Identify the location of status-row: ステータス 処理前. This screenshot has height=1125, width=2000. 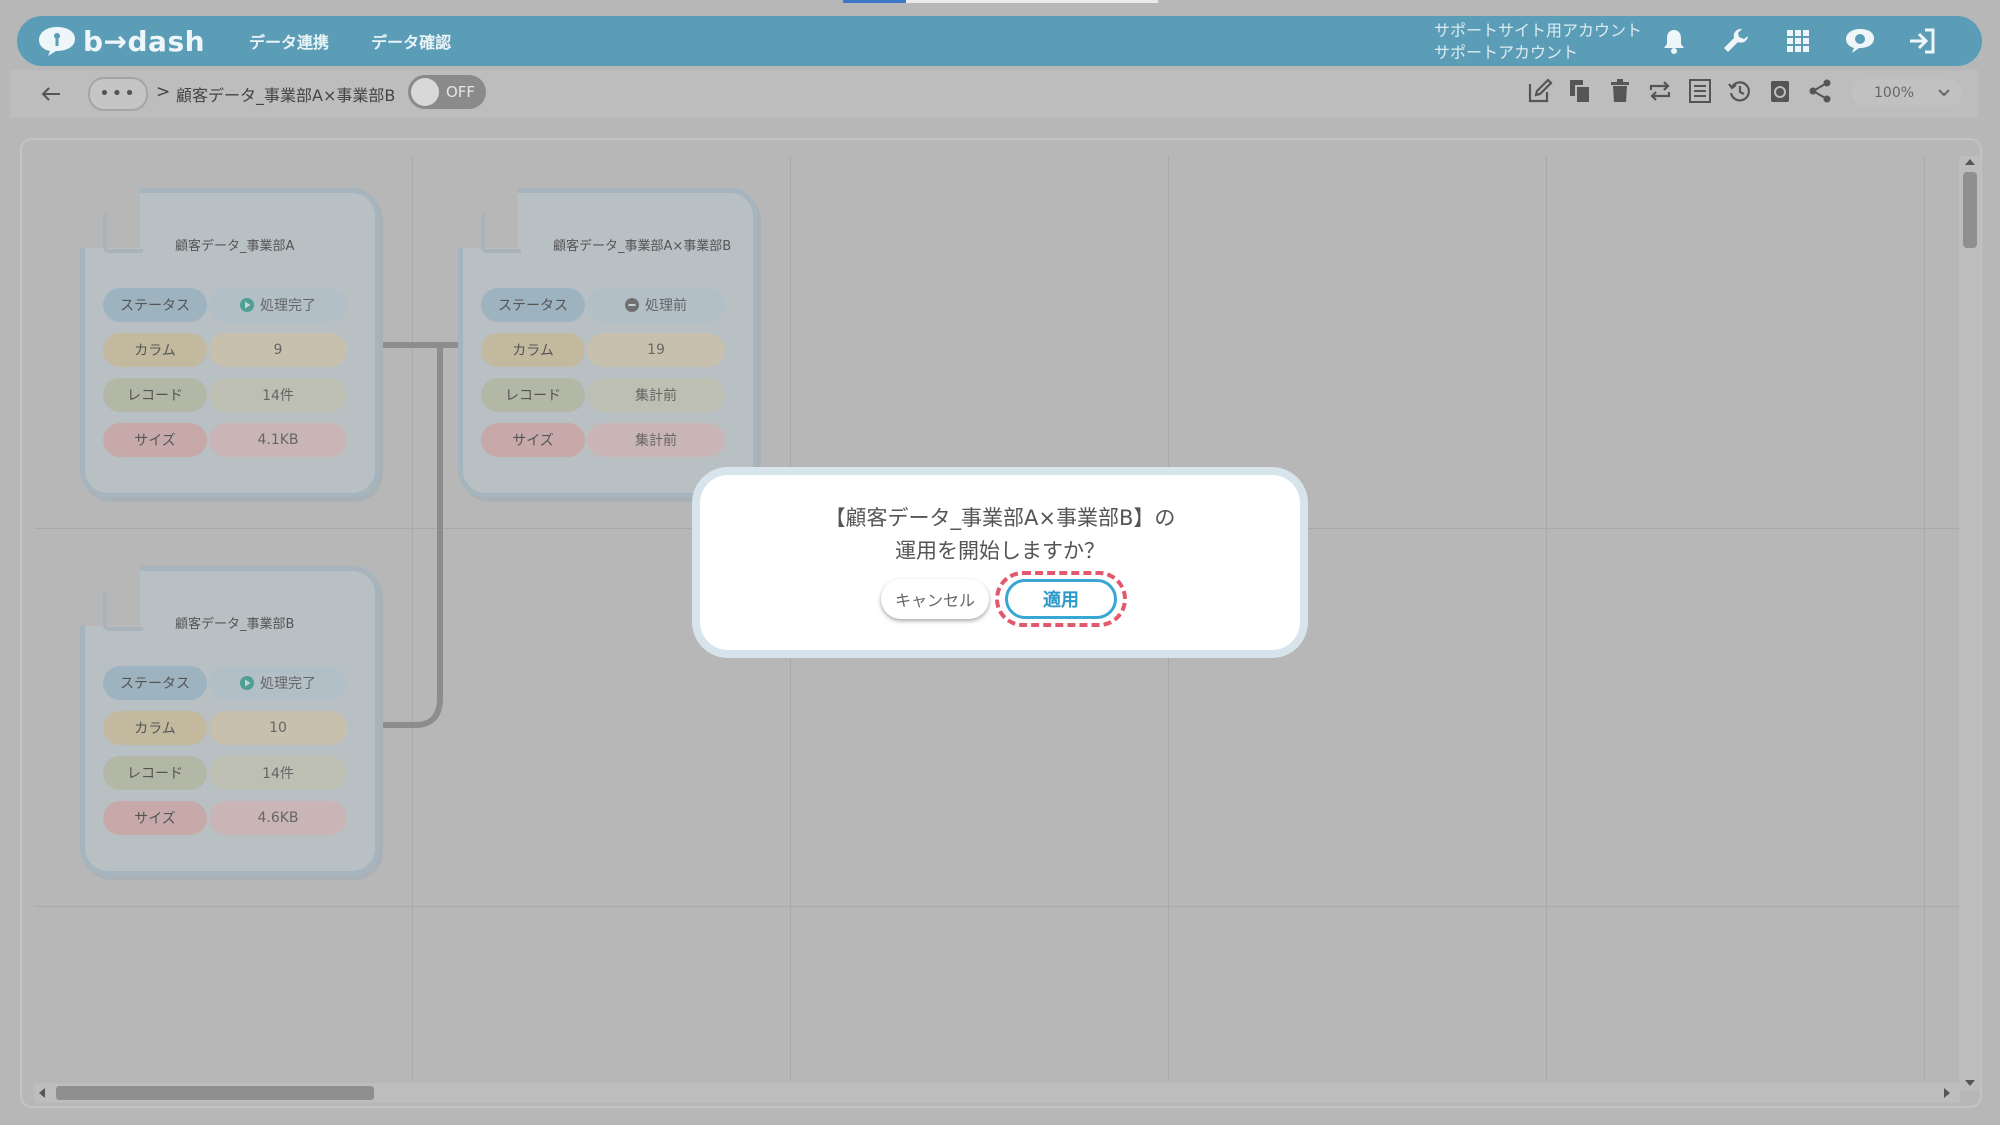
(603, 305).